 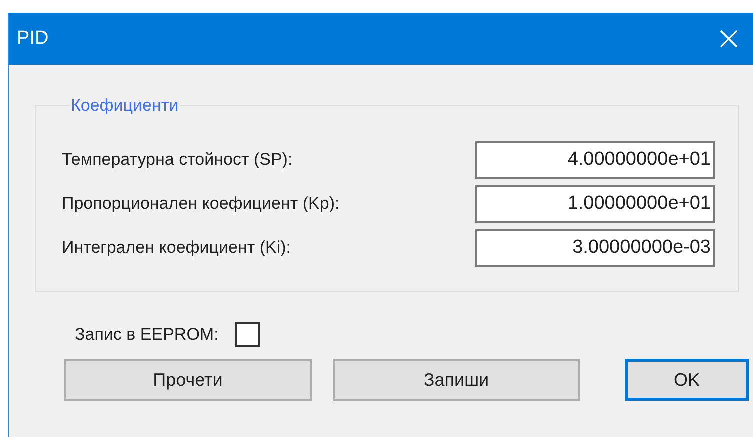 What do you see at coordinates (247, 334) in the screenshot?
I see `eeprom-checkbox` at bounding box center [247, 334].